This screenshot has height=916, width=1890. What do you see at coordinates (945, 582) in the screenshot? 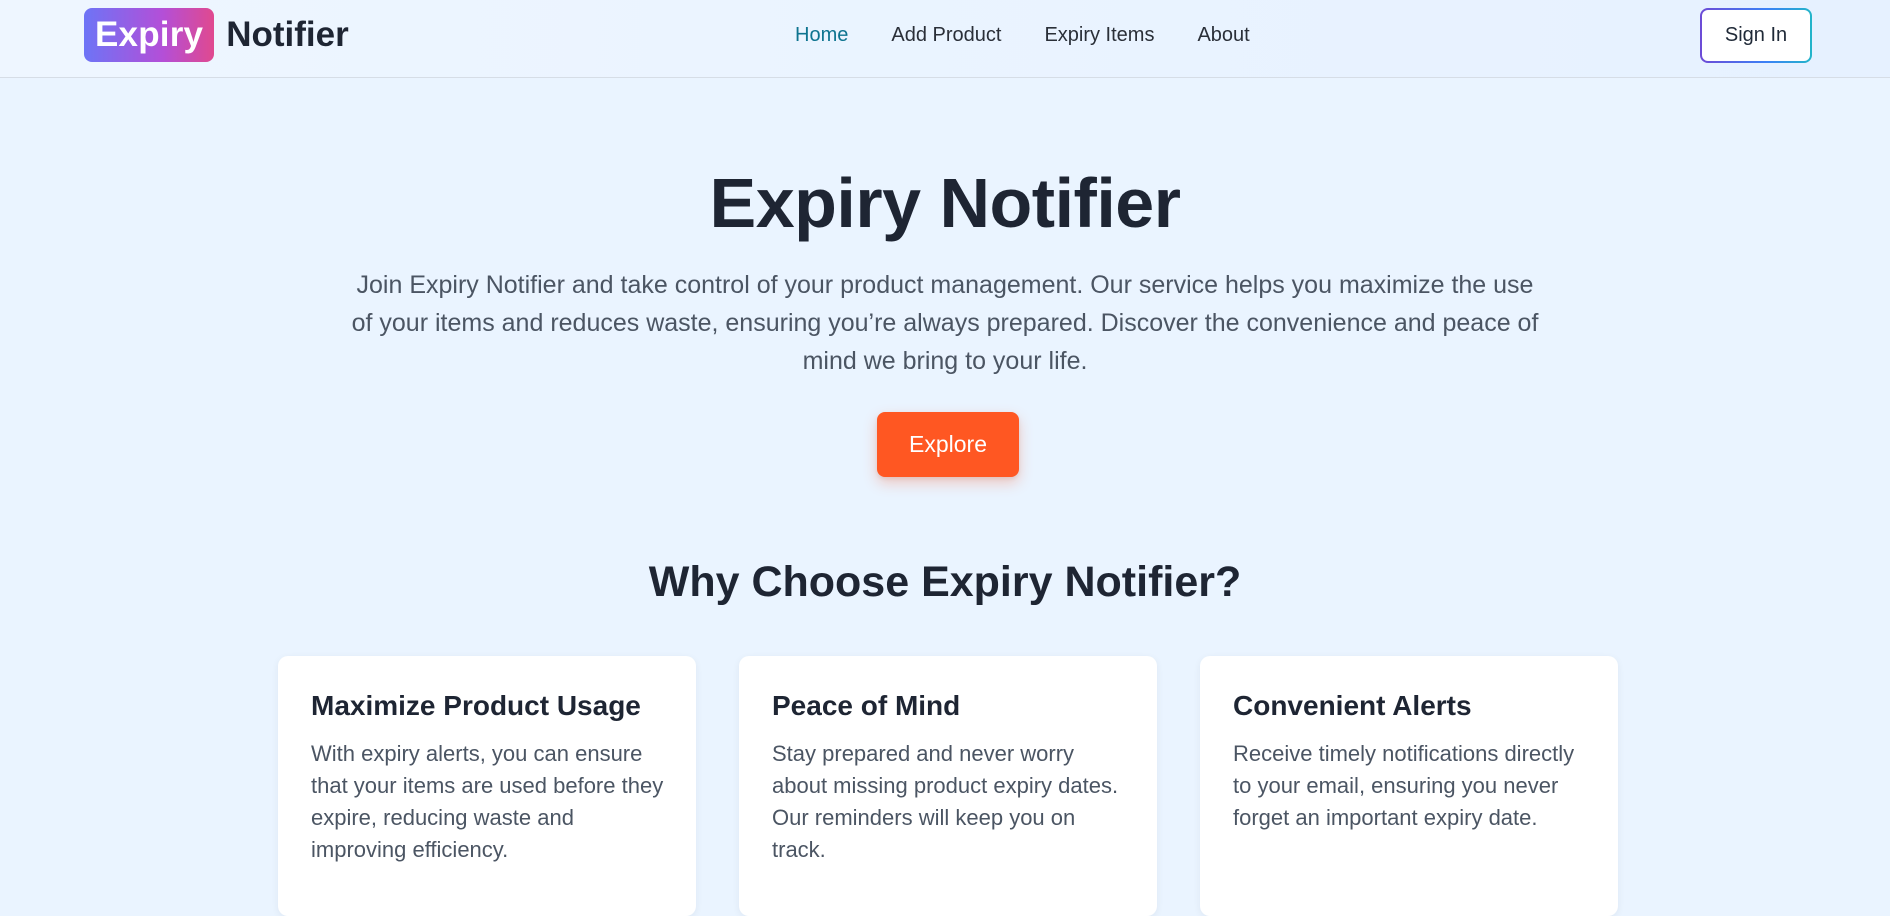
I see `features-heading: Why Choose Expiry Notifier?` at bounding box center [945, 582].